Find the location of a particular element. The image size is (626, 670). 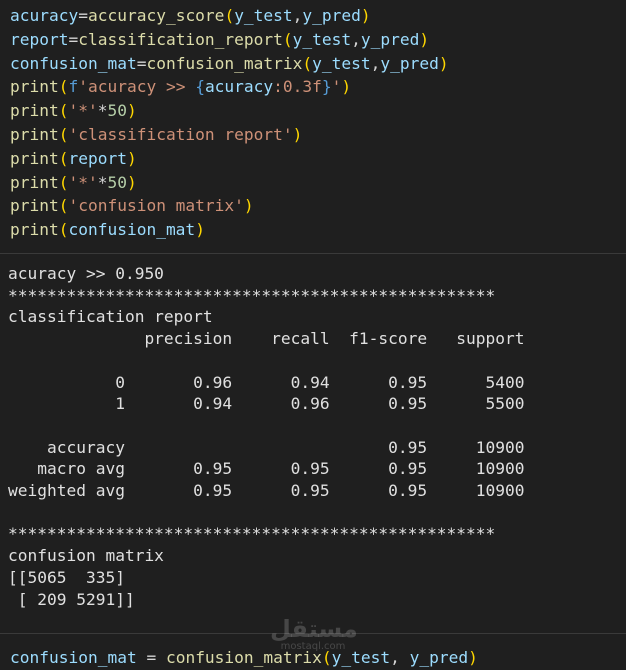

output-line: accuracy 0.95 10900 is located at coordinates (266, 447).